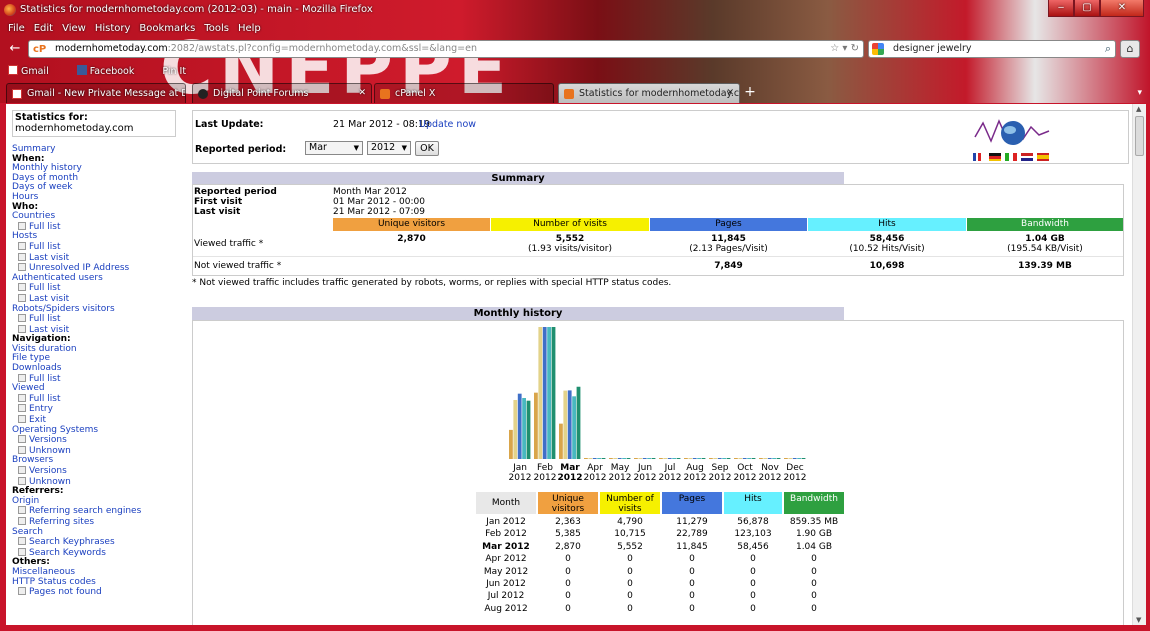  I want to click on value: 5,552, so click(570, 239).